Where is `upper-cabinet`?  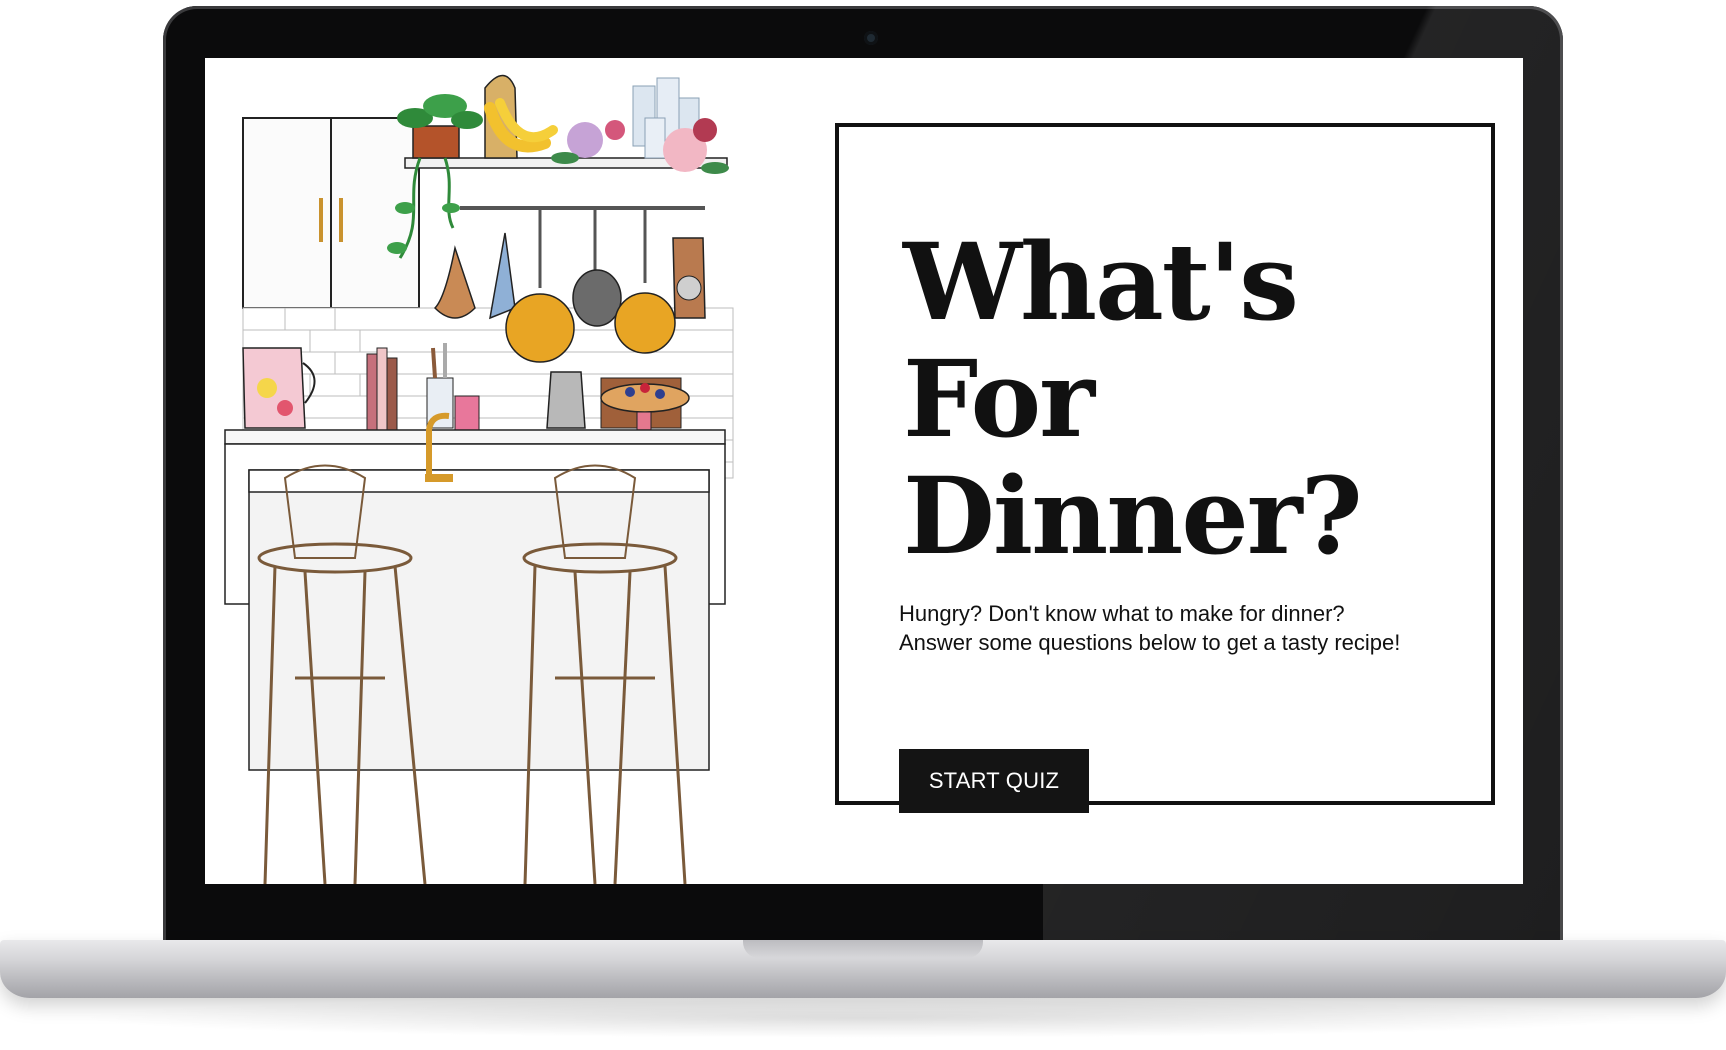 upper-cabinet is located at coordinates (331, 213).